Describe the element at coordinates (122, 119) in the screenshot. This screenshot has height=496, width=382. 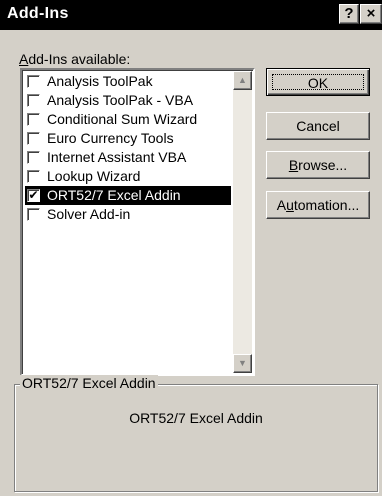
I see `list-item-label: Conditional Sum Wizard` at that location.